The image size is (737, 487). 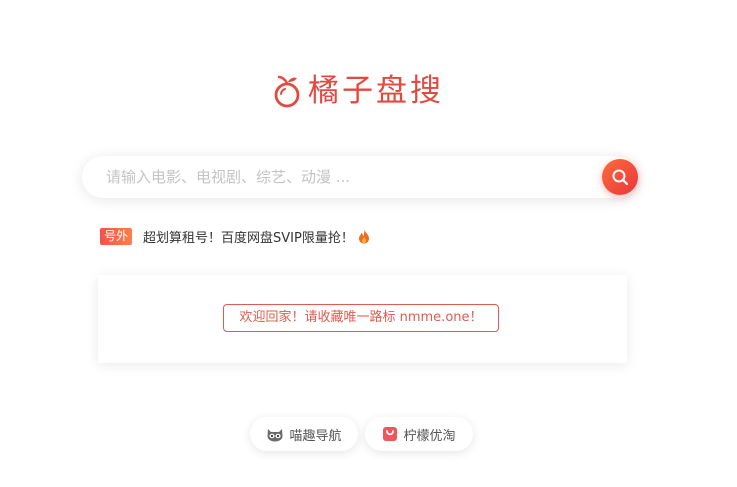 What do you see at coordinates (287, 91) in the screenshot?
I see `orange-icon` at bounding box center [287, 91].